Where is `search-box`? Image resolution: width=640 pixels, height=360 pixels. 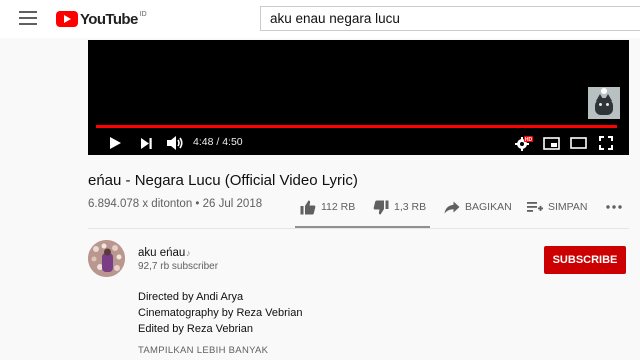 search-box is located at coordinates (450, 18).